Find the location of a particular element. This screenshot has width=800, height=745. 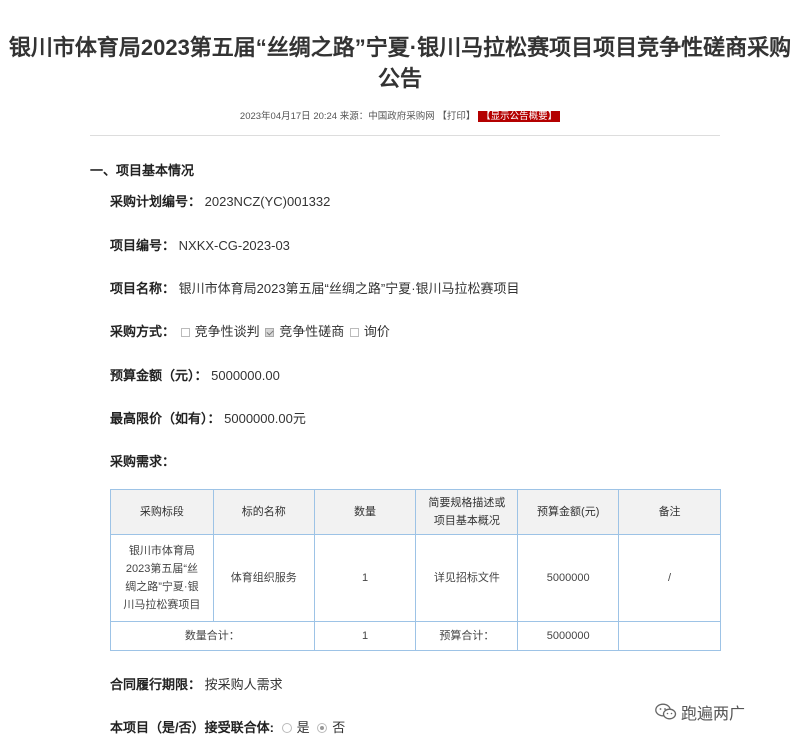

source-label: 来源： is located at coordinates (354, 116).